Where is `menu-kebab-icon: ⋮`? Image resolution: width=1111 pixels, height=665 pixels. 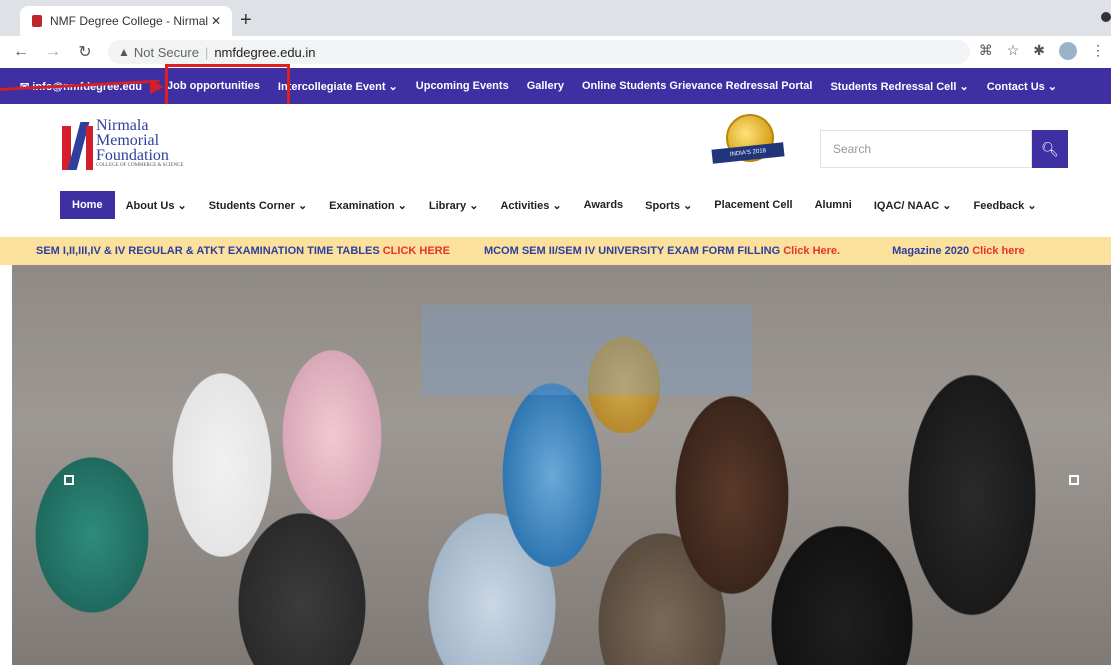
menu-kebab-icon: ⋮ is located at coordinates (1098, 51).